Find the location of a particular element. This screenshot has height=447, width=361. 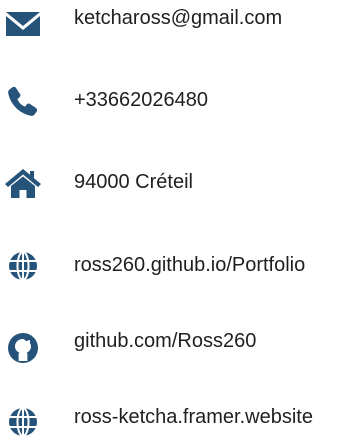

contact-website: ross-ketcha.framer.website is located at coordinates (180, 425).